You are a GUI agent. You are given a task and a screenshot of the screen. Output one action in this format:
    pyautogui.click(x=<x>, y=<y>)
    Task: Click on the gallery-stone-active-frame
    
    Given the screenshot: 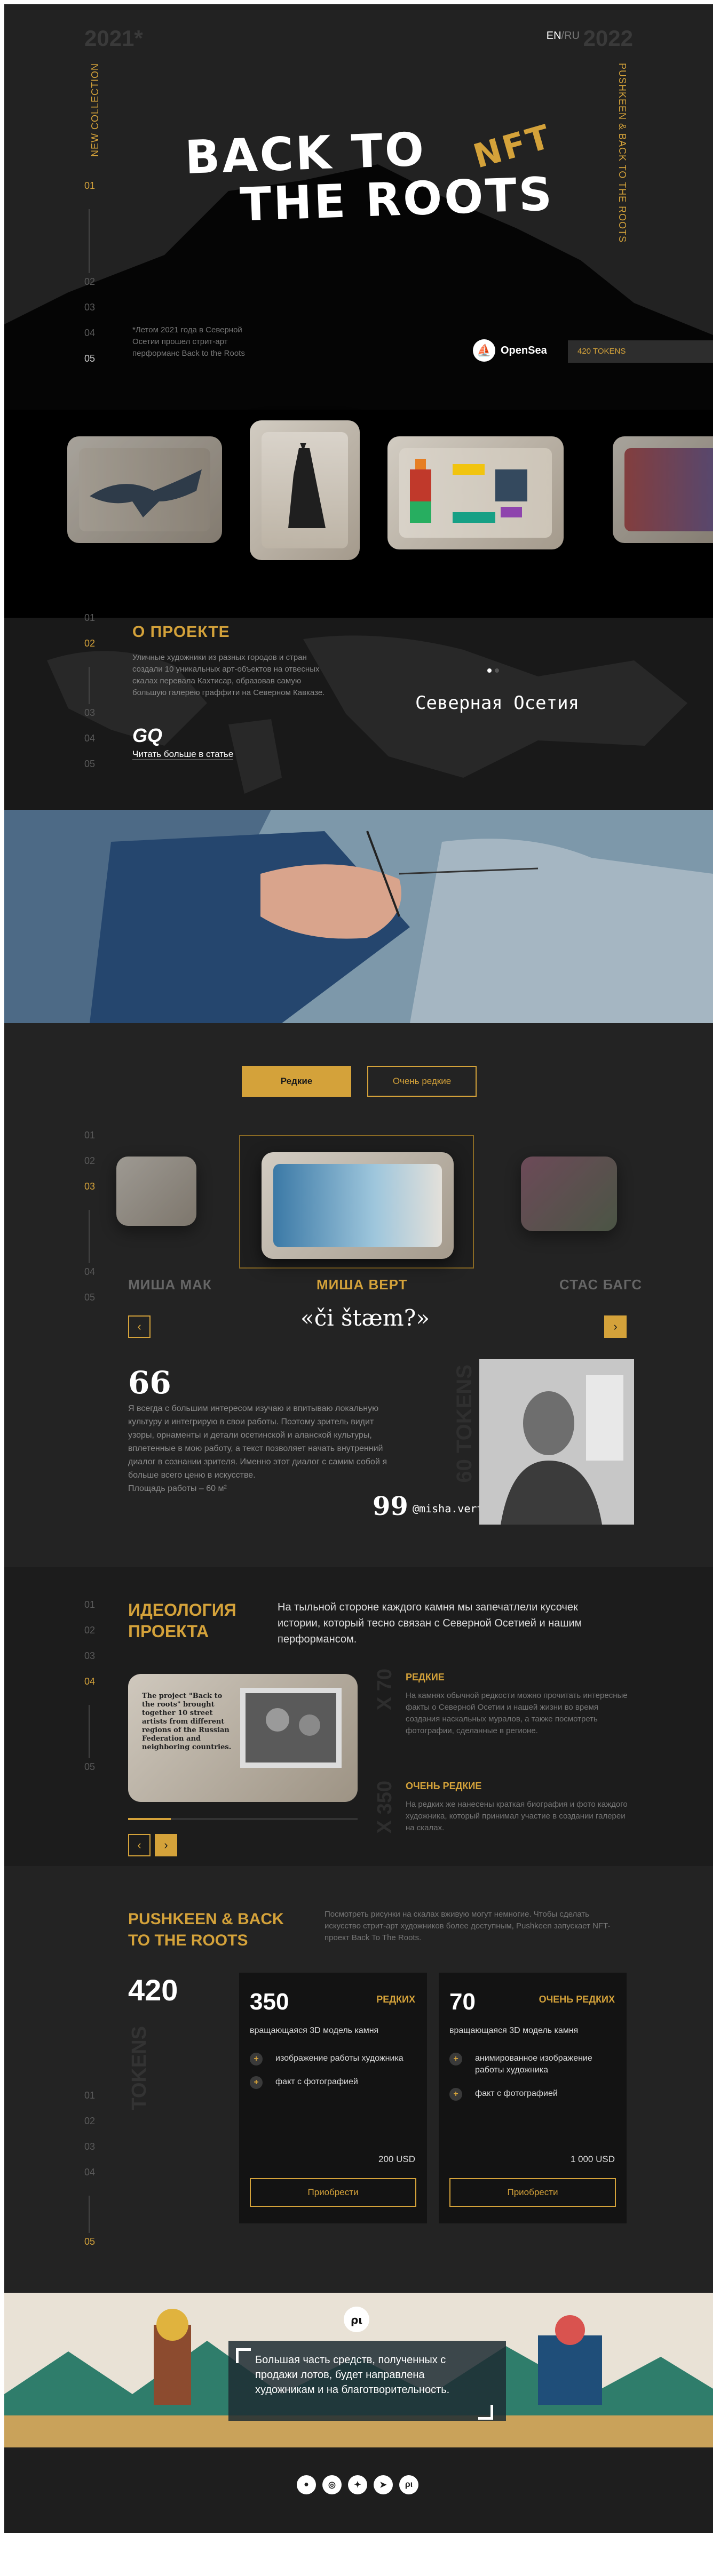 What is the action you would take?
    pyautogui.click(x=357, y=1202)
    